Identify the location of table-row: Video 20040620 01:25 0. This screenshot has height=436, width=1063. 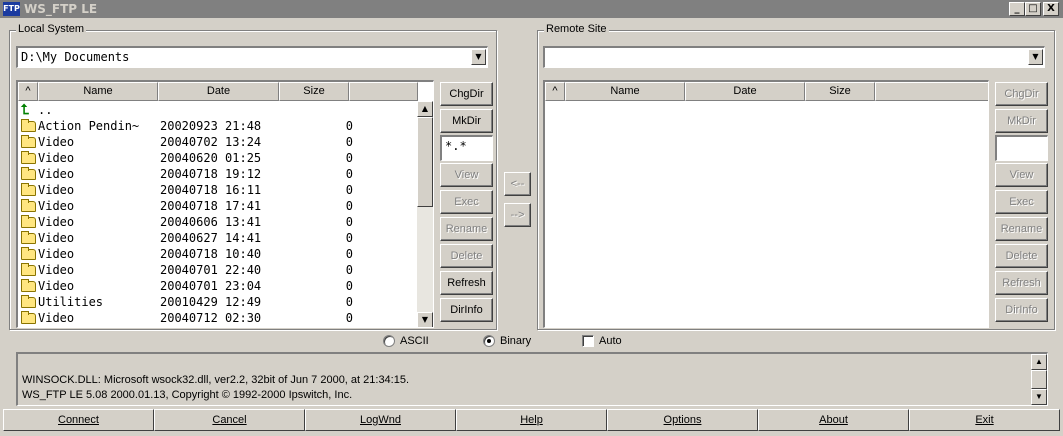
(218, 158).